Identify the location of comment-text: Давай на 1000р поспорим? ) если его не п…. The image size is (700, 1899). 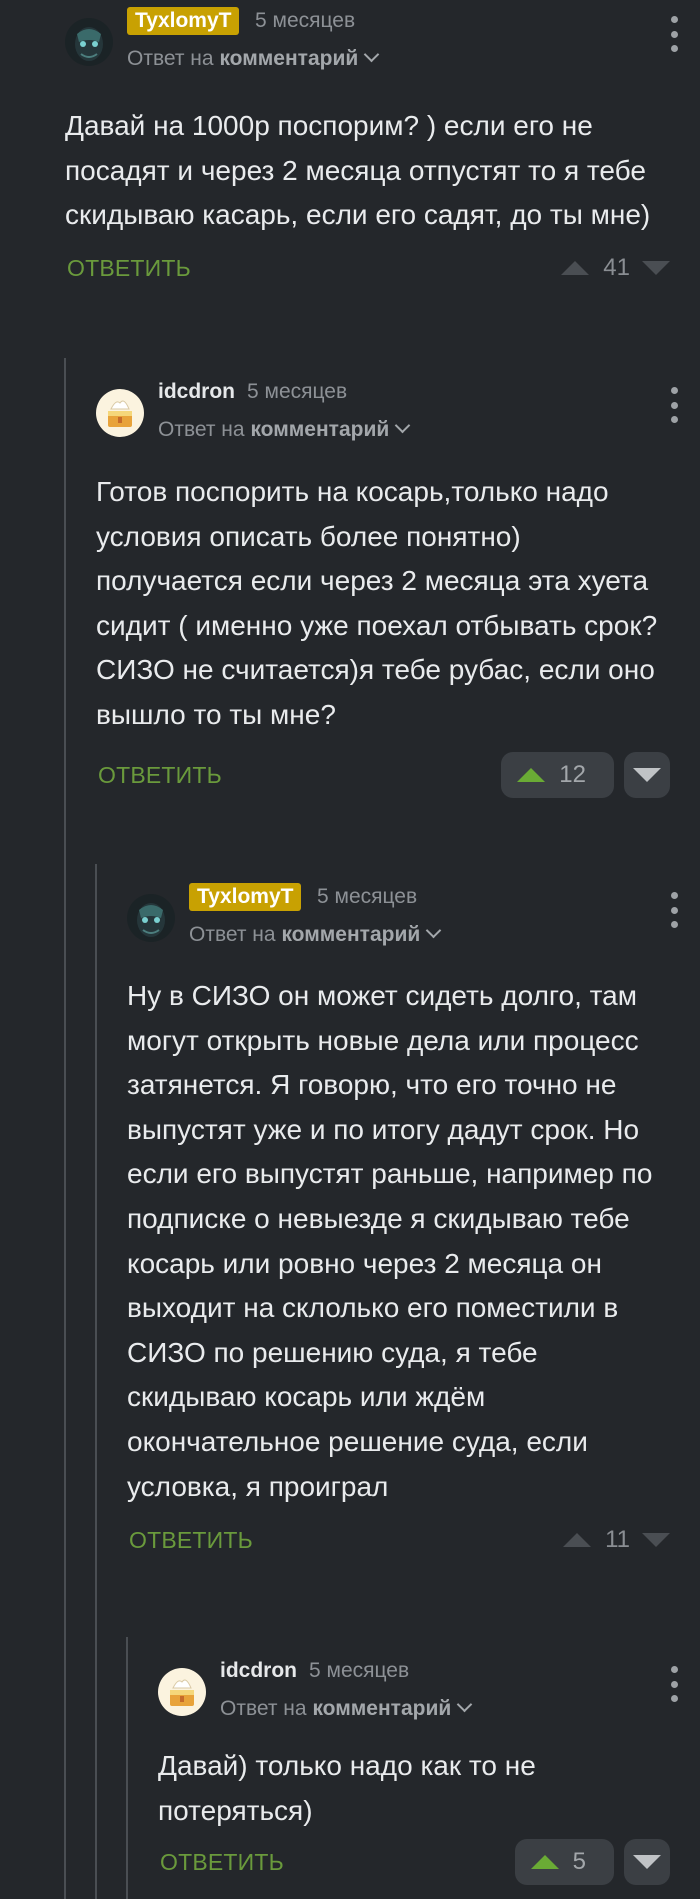
(358, 170).